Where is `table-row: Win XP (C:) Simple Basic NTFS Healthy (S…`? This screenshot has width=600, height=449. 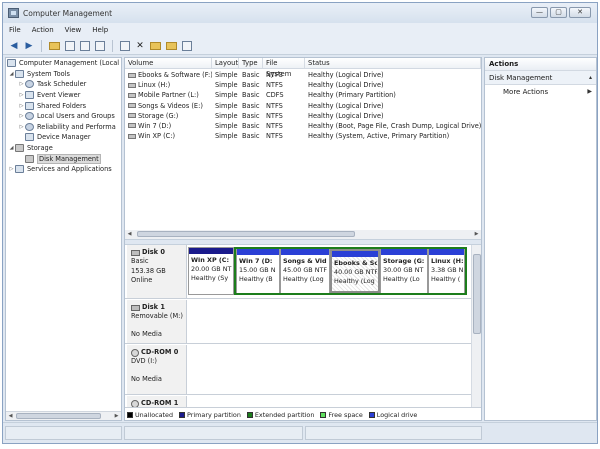 table-row: Win XP (C:) Simple Basic NTFS Healthy (S… is located at coordinates (303, 136).